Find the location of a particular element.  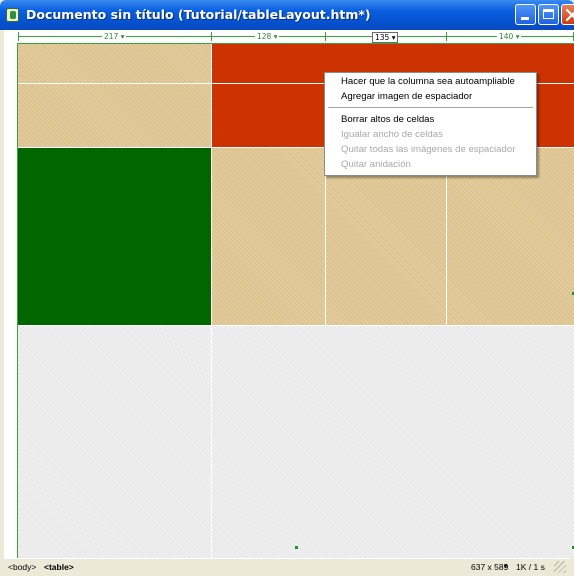

menu-item-make-column-autostretch: Hacer que la columna sea autoampliable is located at coordinates (428, 82).